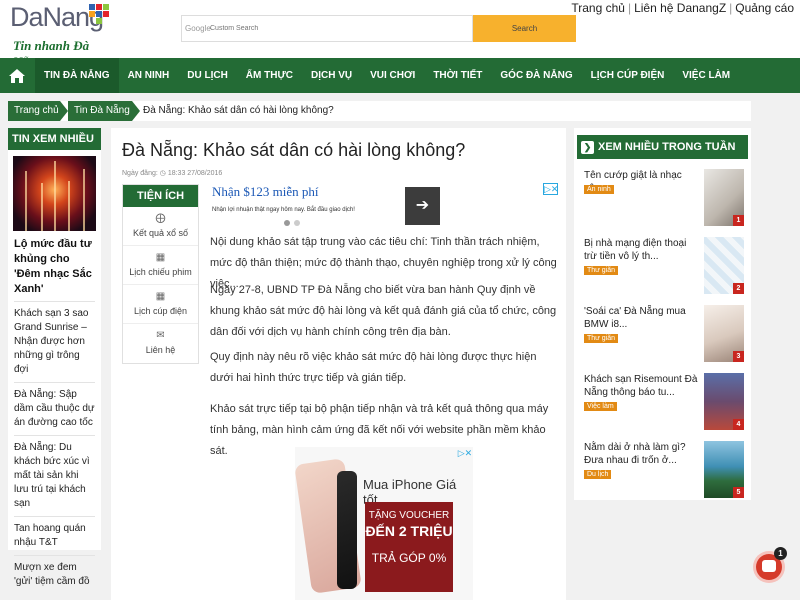 This screenshot has width=800, height=600. What do you see at coordinates (457, 75) in the screenshot?
I see `nav-item-thoi-tiet: Thời tiết` at bounding box center [457, 75].